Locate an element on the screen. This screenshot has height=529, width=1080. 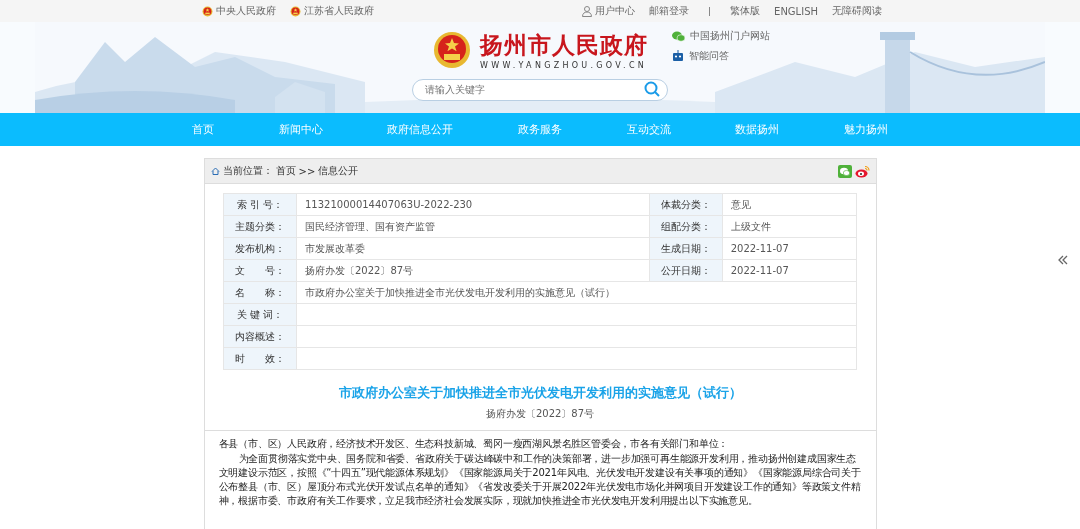
side-link: 智能问答 is located at coordinates (709, 56).